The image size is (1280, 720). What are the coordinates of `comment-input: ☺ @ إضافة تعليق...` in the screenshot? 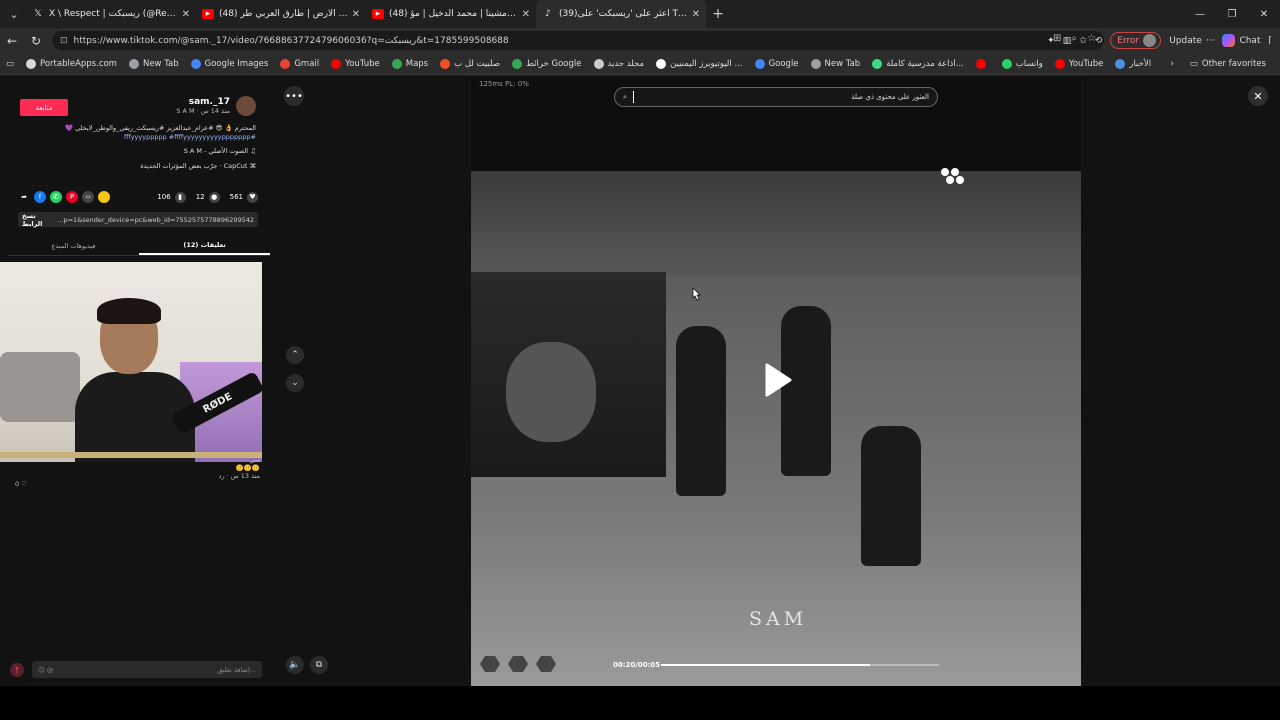 It's located at (147, 669).